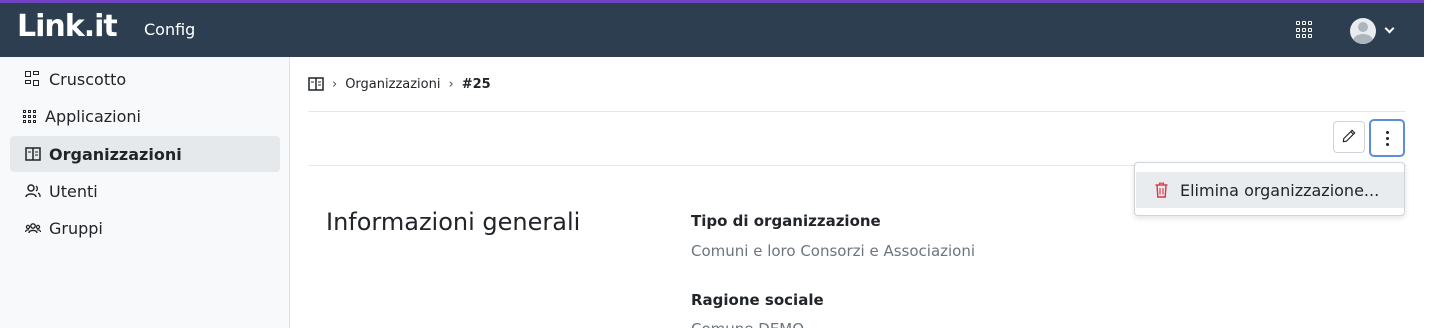 Image resolution: width=1440 pixels, height=328 pixels. I want to click on field-value-ragione-sociale: Comune DEMO, so click(747, 324).